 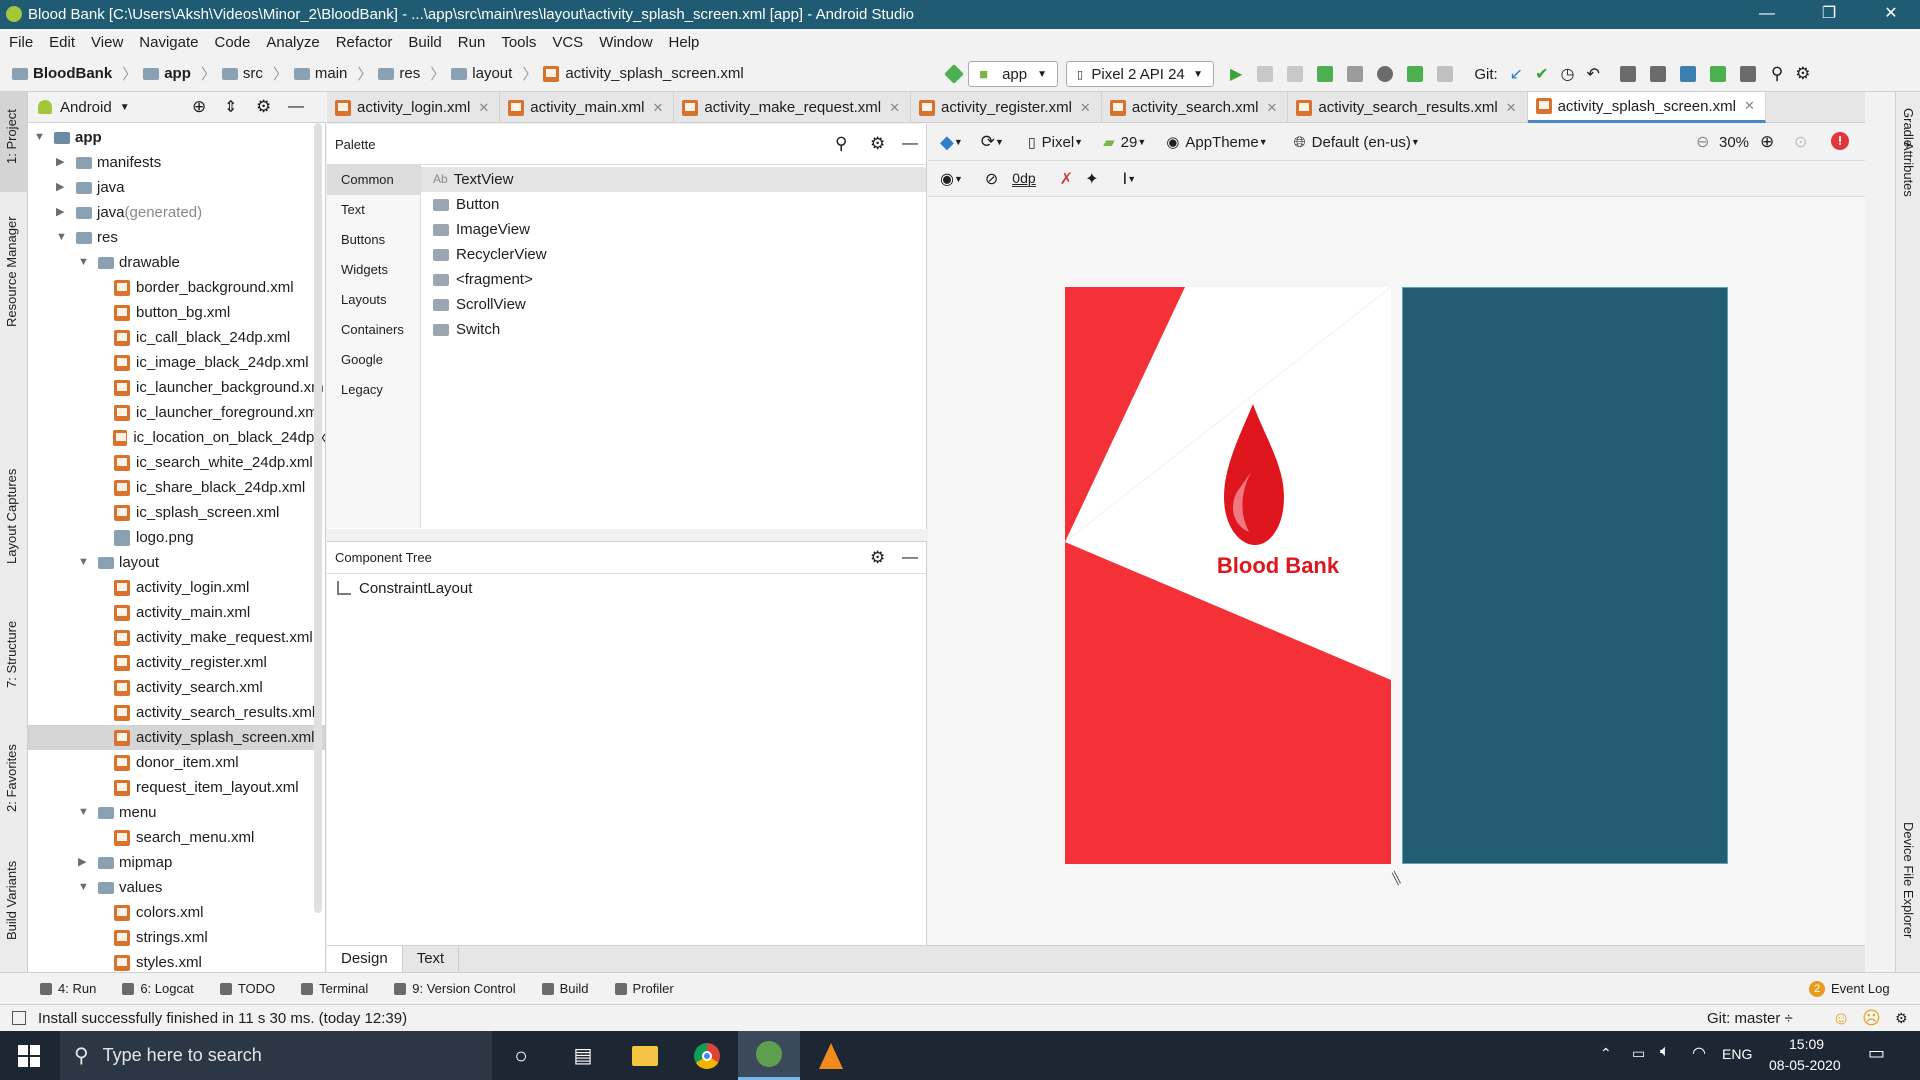 I want to click on run-config-select: ■ app ▼, so click(x=1013, y=74).